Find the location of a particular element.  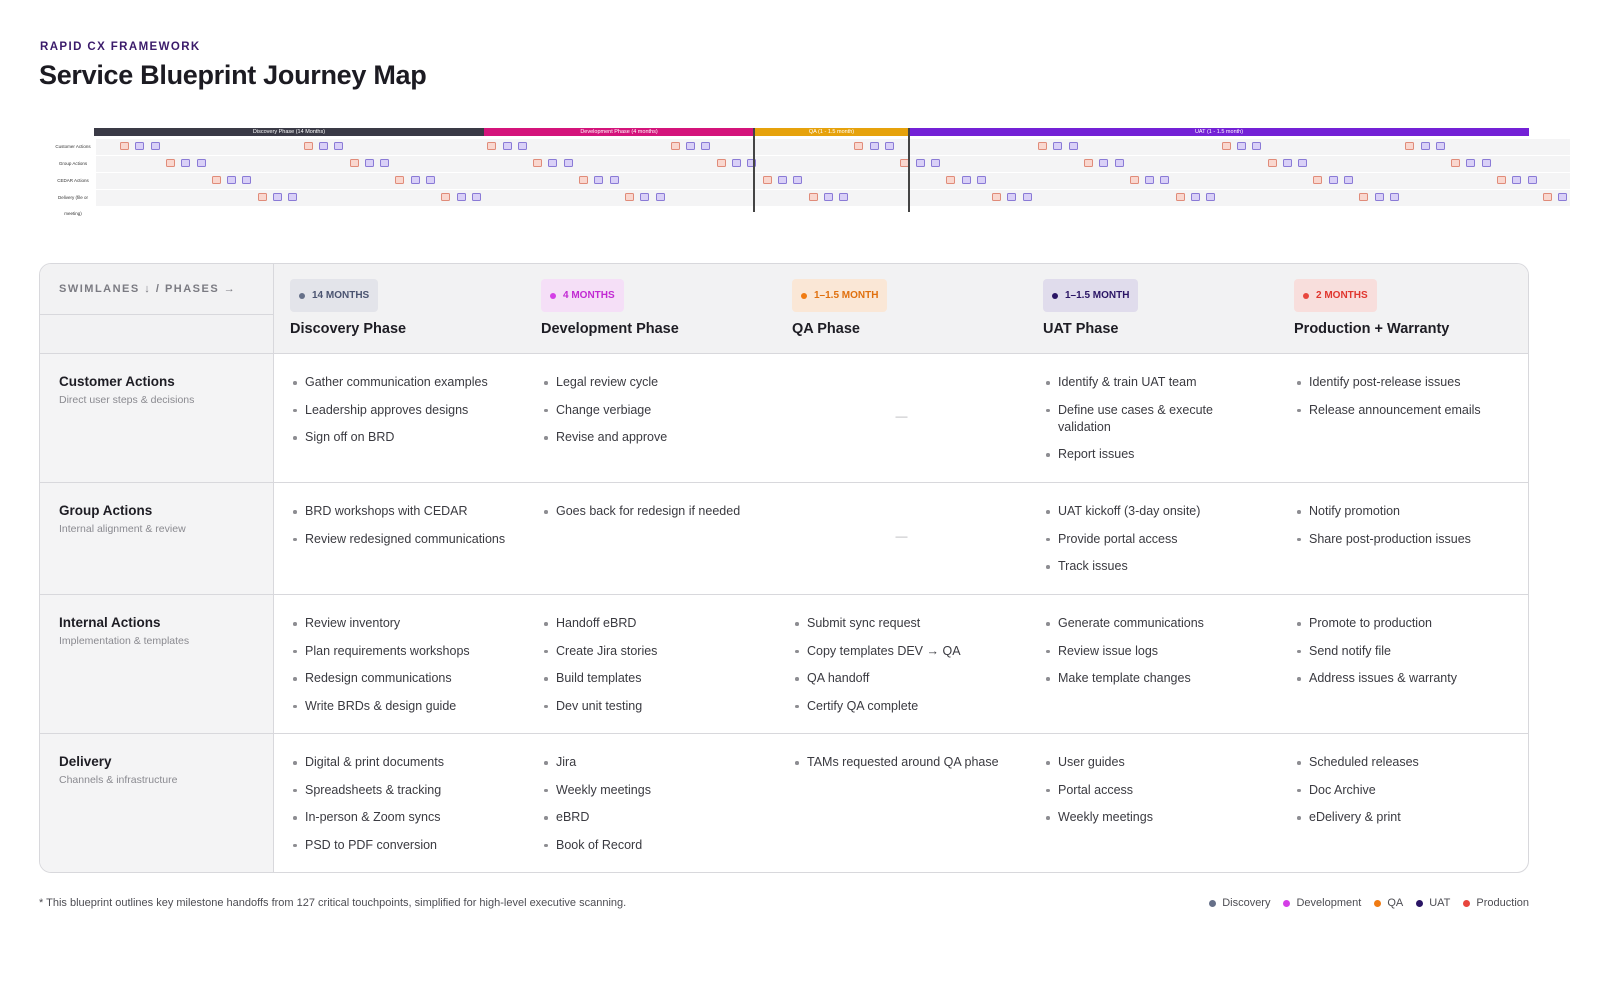

legend-item: Development is located at coordinates (1322, 903).